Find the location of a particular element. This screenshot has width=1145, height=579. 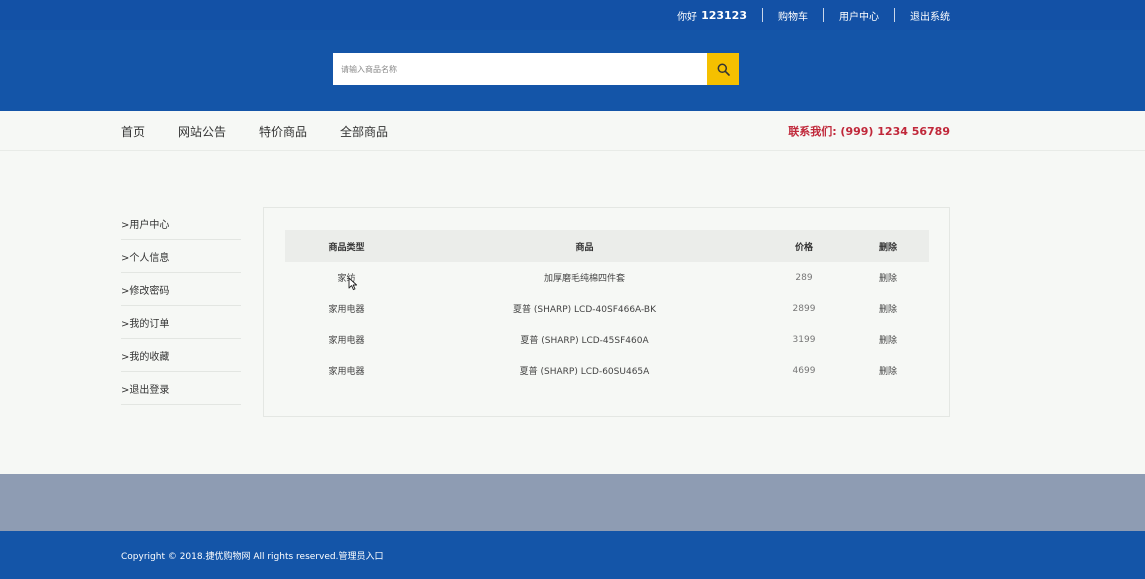

sidebar-item-profile: >个人信息 is located at coordinates (181, 256).